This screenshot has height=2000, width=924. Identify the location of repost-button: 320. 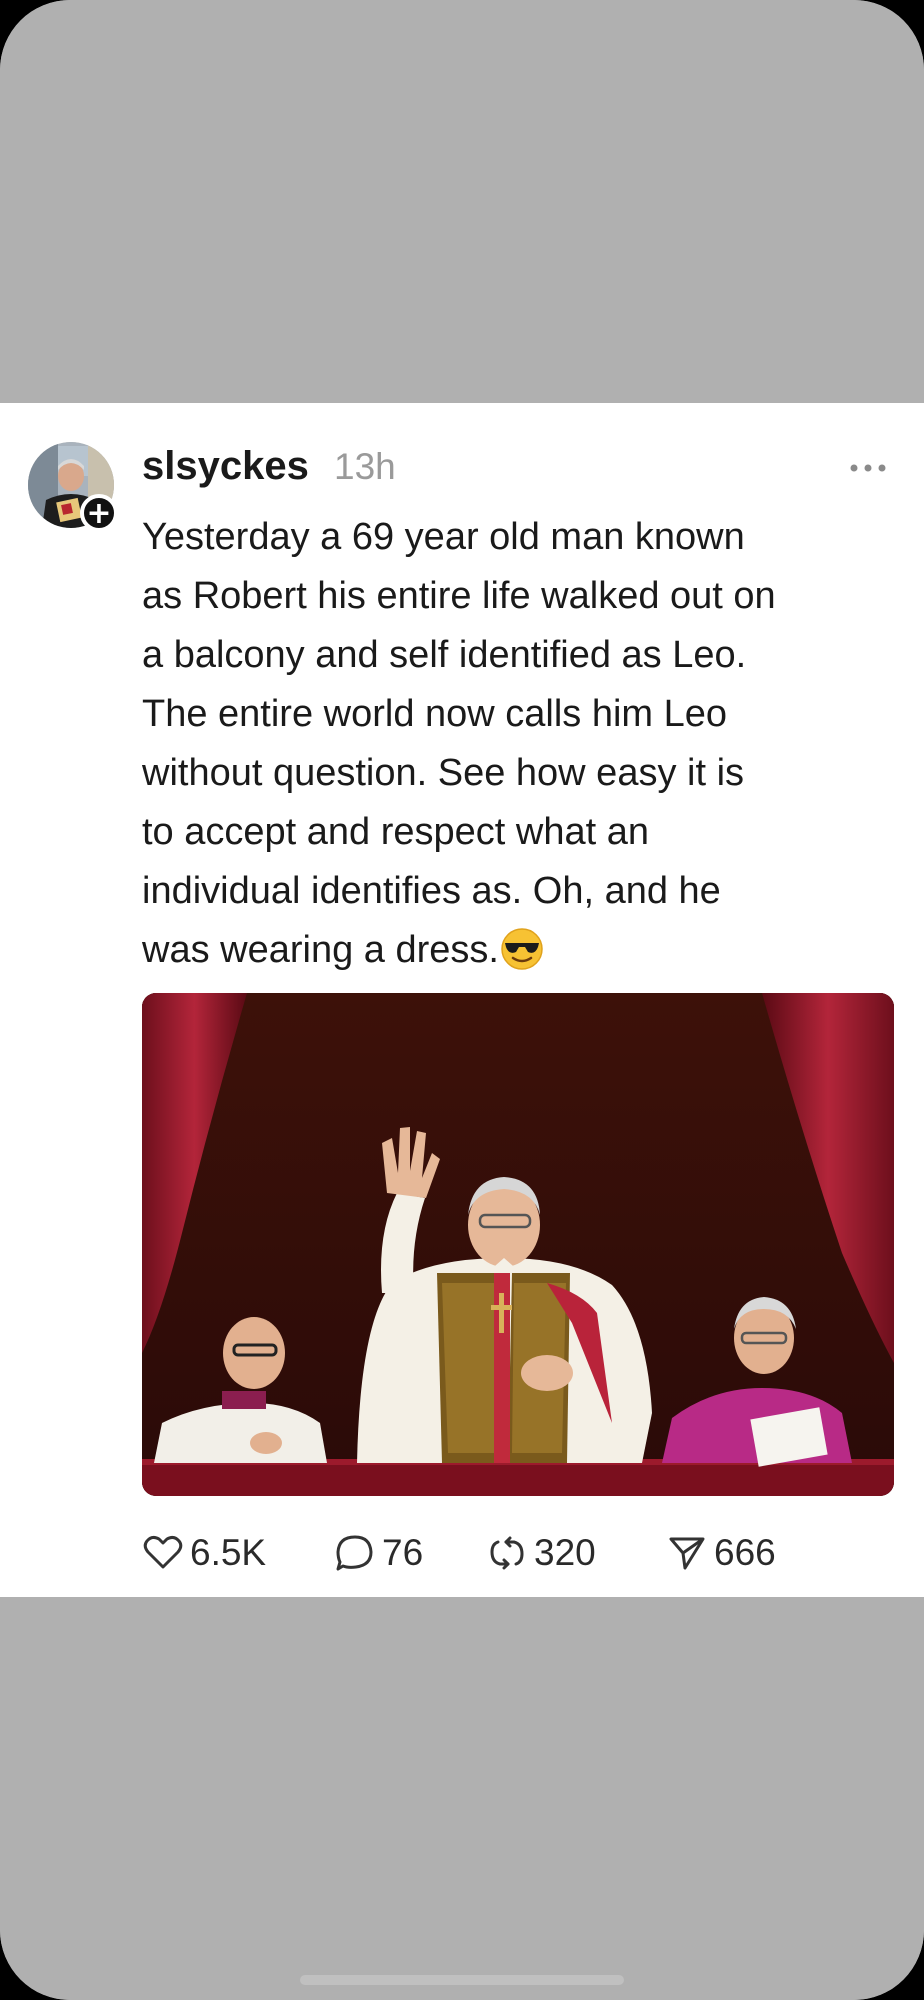
(541, 1553).